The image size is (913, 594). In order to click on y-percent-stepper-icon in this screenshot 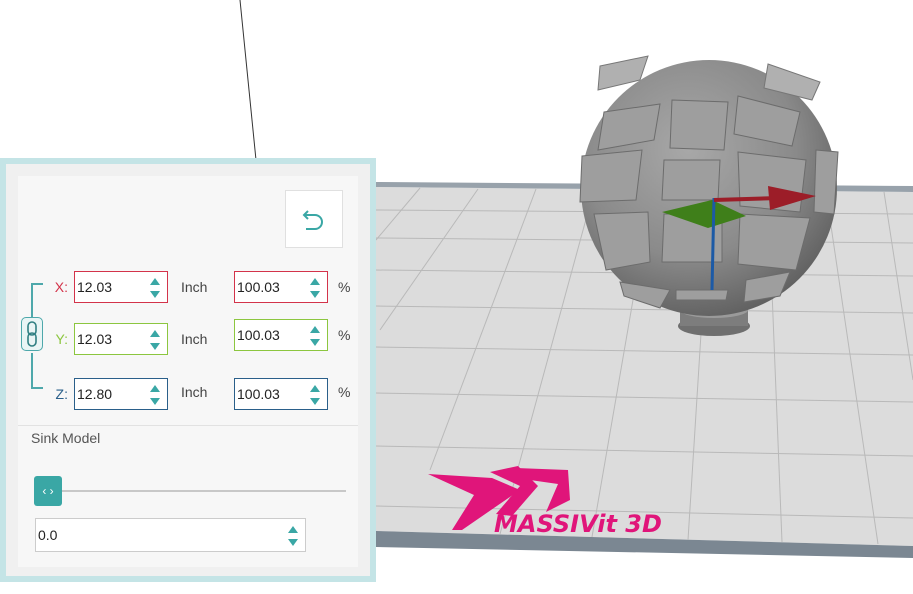, I will do `click(315, 336)`.